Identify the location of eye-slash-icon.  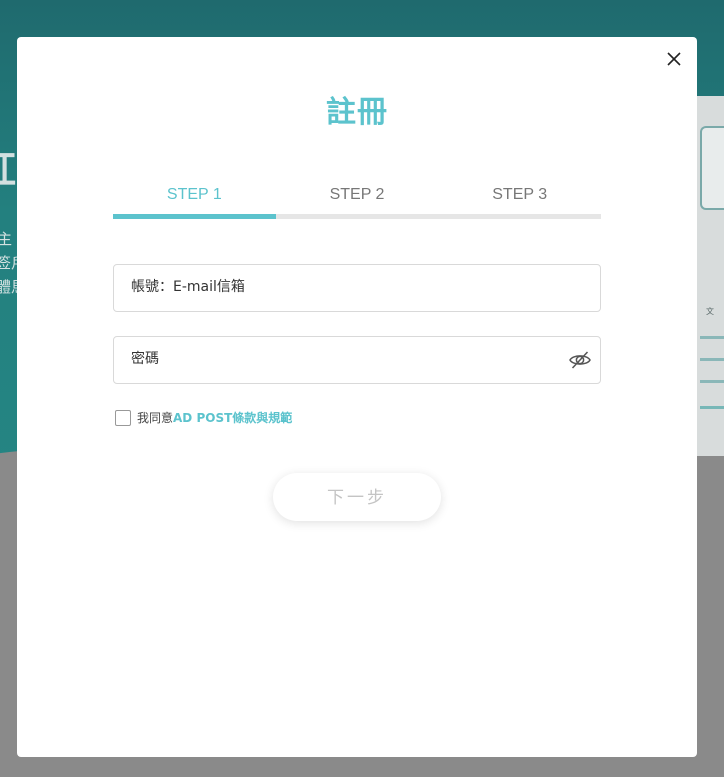
(580, 360).